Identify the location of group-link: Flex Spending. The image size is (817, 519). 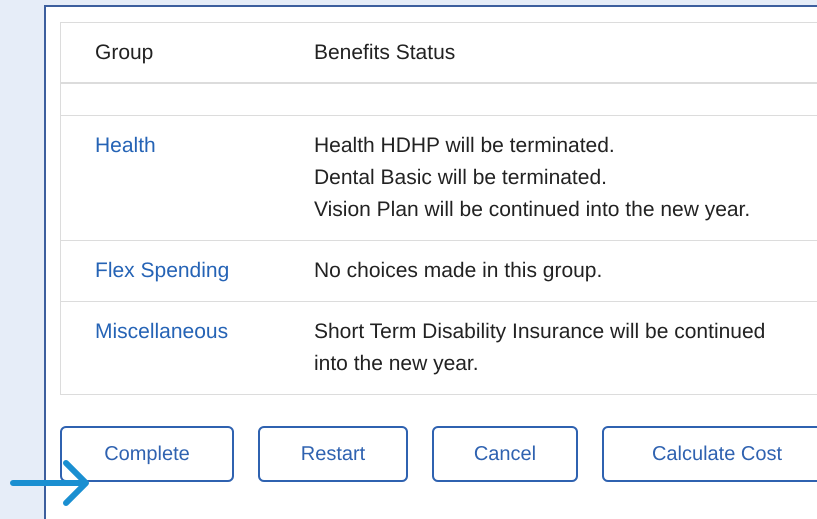
(162, 270).